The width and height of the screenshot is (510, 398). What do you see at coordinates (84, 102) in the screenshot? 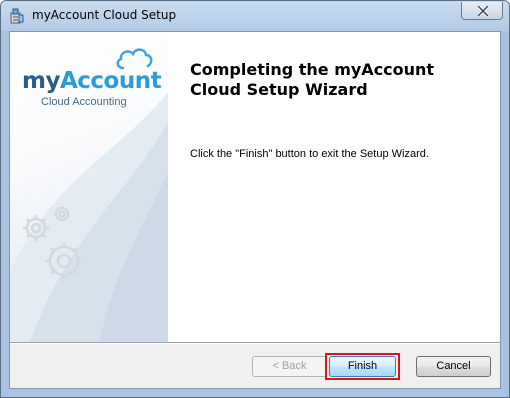
I see `logo-subtitle: Cloud Accounting` at bounding box center [84, 102].